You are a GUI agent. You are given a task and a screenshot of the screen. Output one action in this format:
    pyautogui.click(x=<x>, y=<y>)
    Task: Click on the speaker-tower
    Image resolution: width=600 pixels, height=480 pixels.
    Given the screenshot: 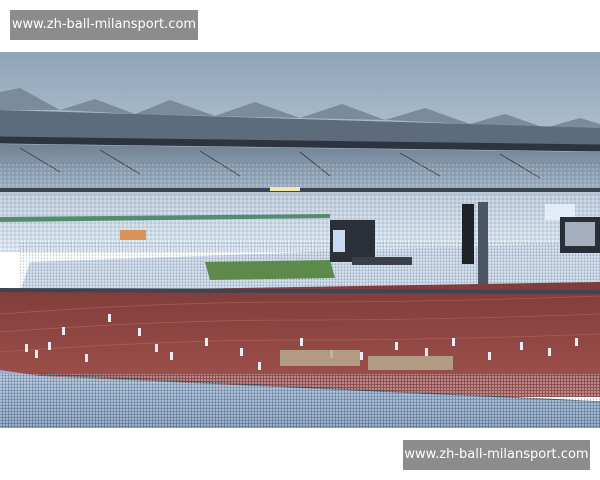 What is the action you would take?
    pyautogui.click(x=468, y=234)
    